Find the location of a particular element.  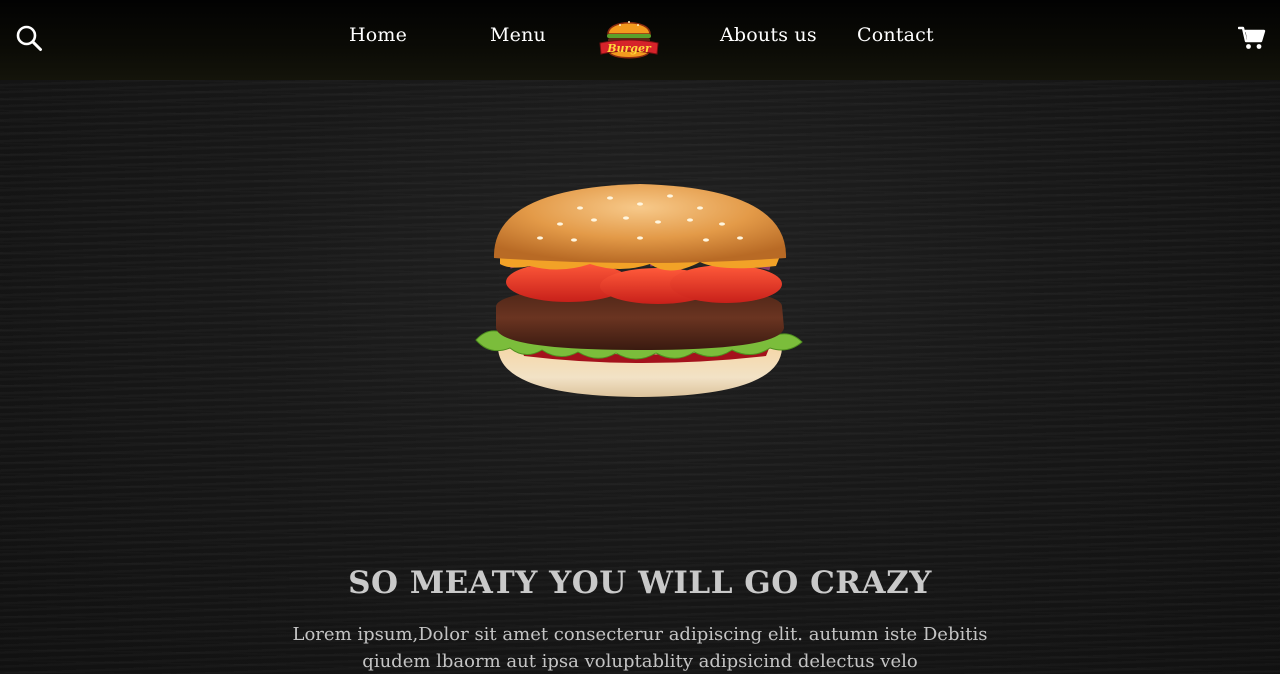

svg-text: Burger is located at coordinates (629, 48).